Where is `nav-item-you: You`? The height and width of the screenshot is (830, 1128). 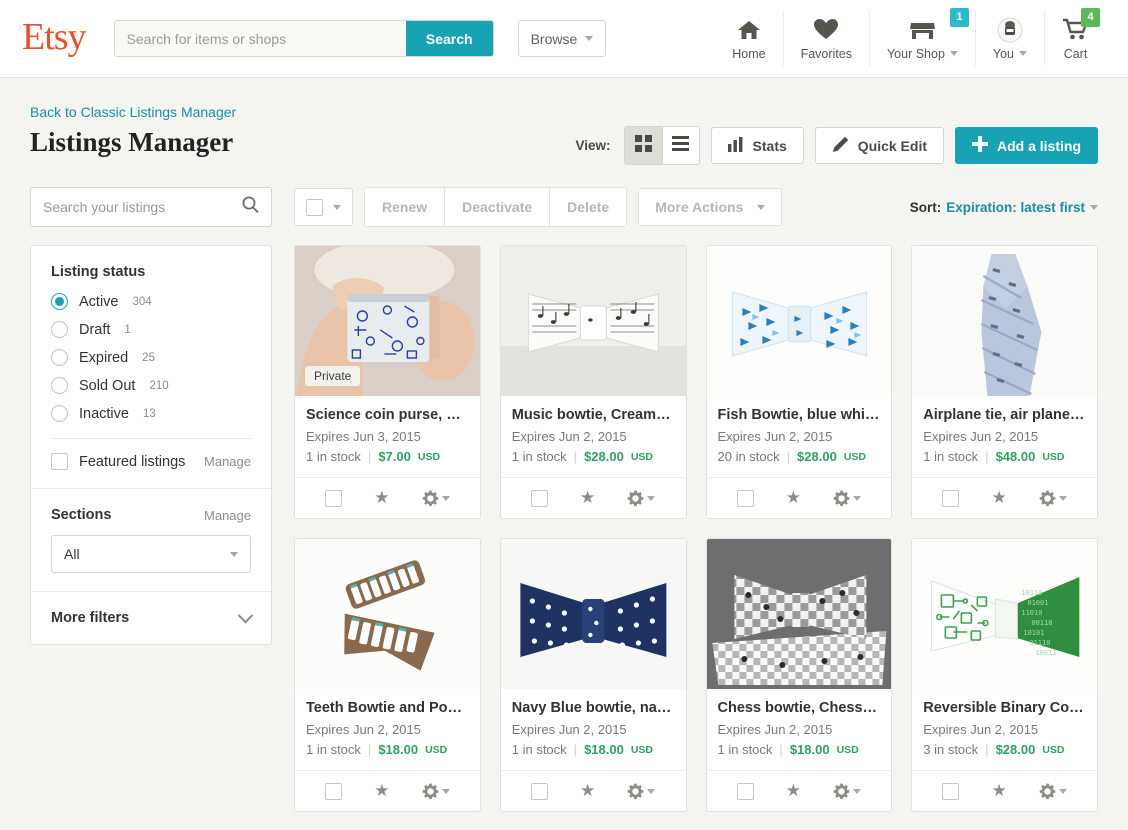
nav-item-you: You is located at coordinates (1009, 38).